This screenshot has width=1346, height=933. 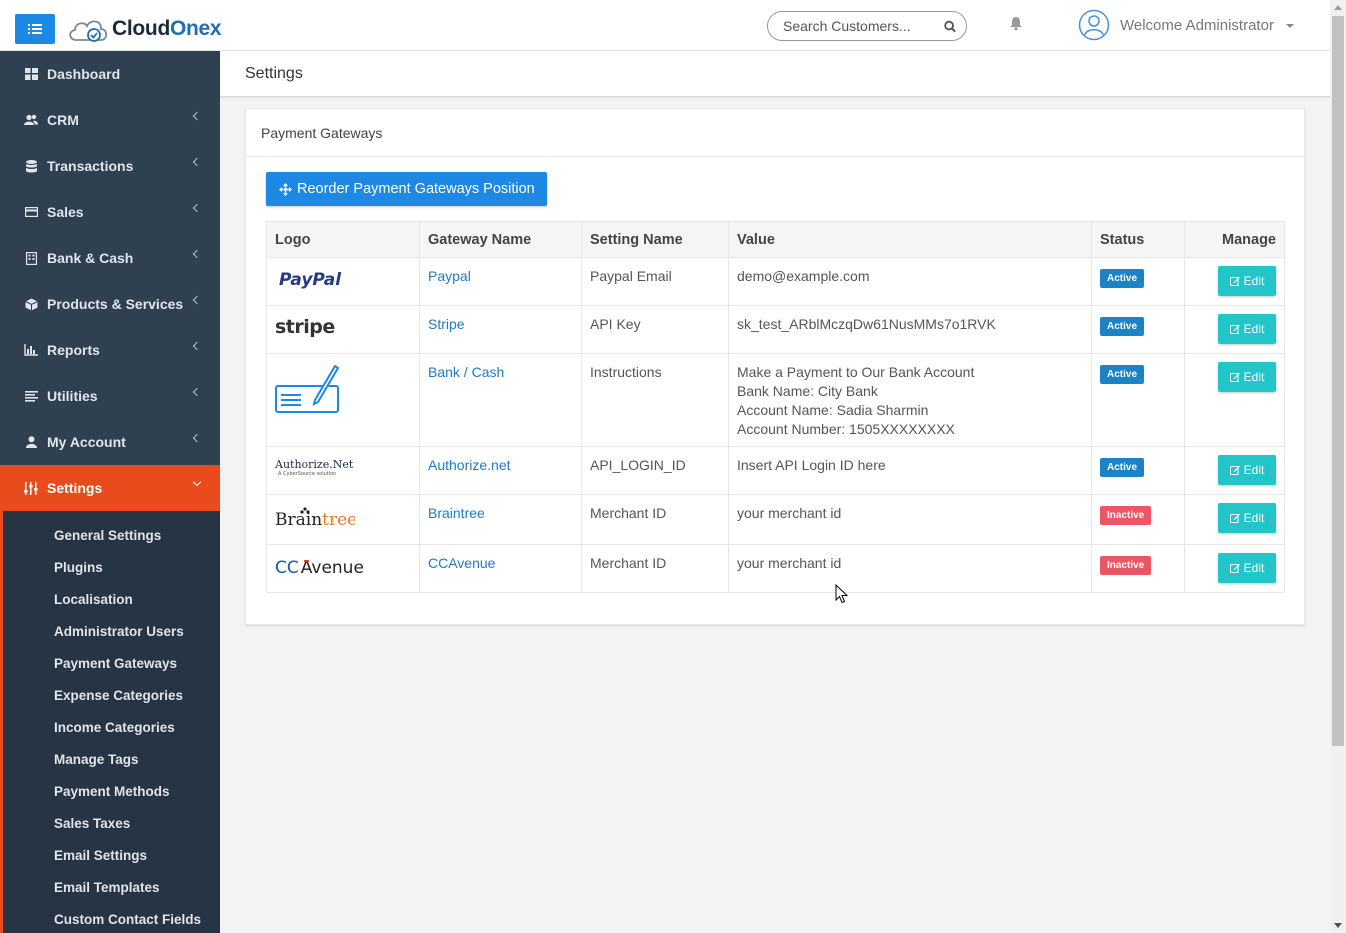 What do you see at coordinates (665, 25) in the screenshot?
I see `top-navbar: CloudOnex Welcome Administrator` at bounding box center [665, 25].